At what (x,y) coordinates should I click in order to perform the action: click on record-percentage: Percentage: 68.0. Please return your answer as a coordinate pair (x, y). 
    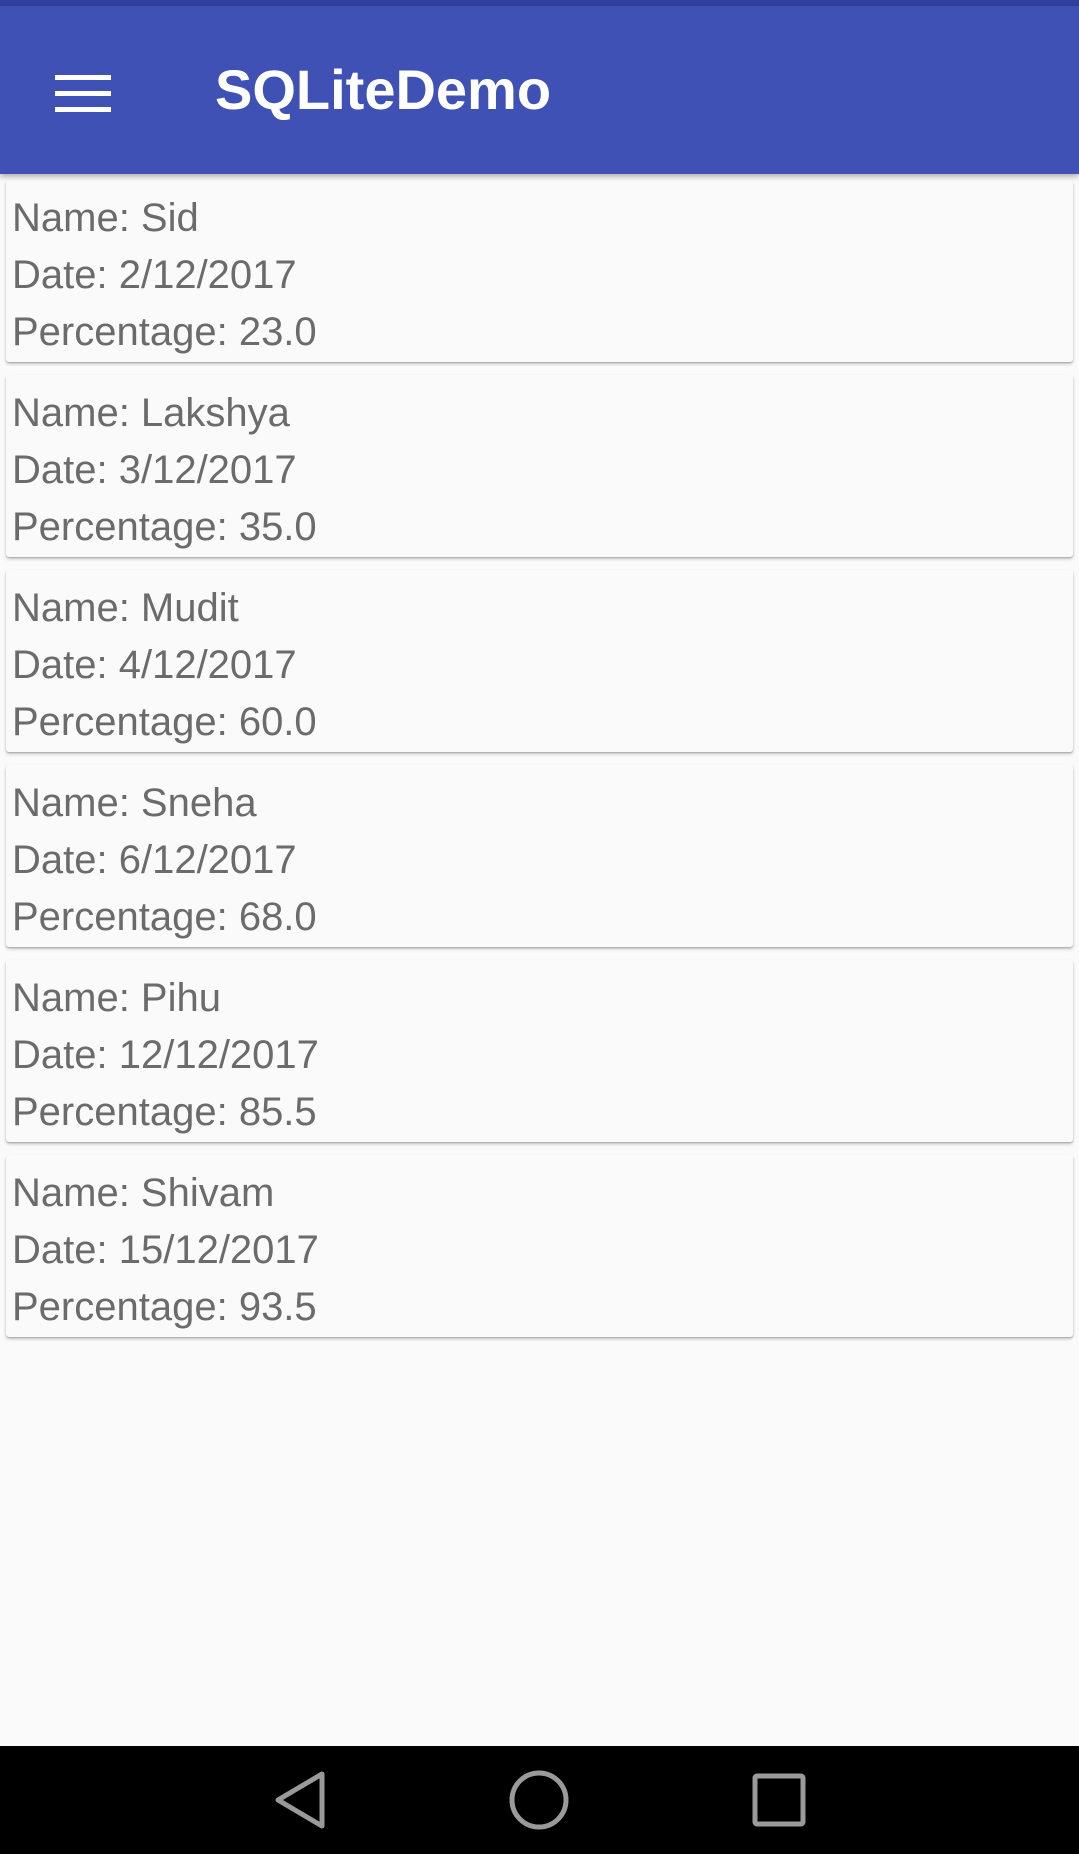
    Looking at the image, I should click on (164, 917).